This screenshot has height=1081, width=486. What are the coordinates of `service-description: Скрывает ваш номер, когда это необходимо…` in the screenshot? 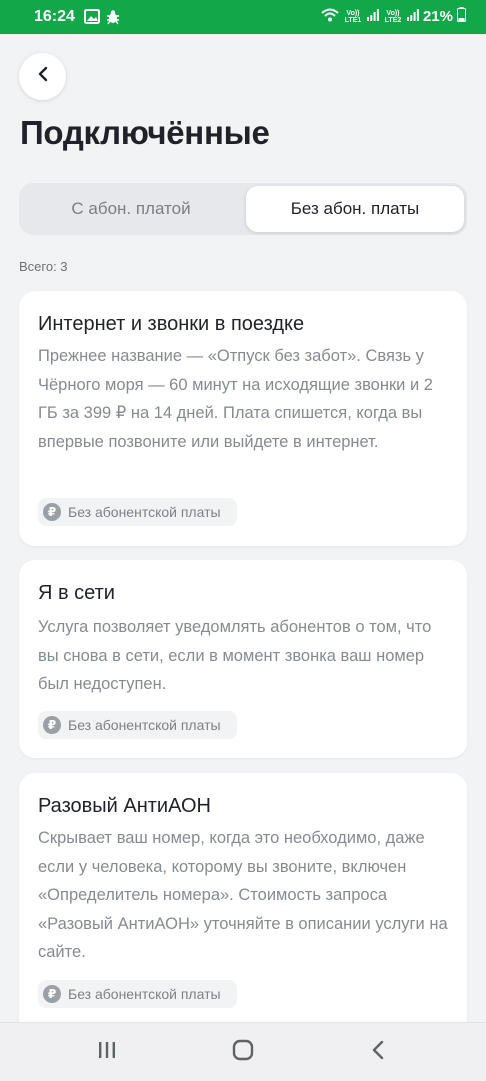 It's located at (243, 895).